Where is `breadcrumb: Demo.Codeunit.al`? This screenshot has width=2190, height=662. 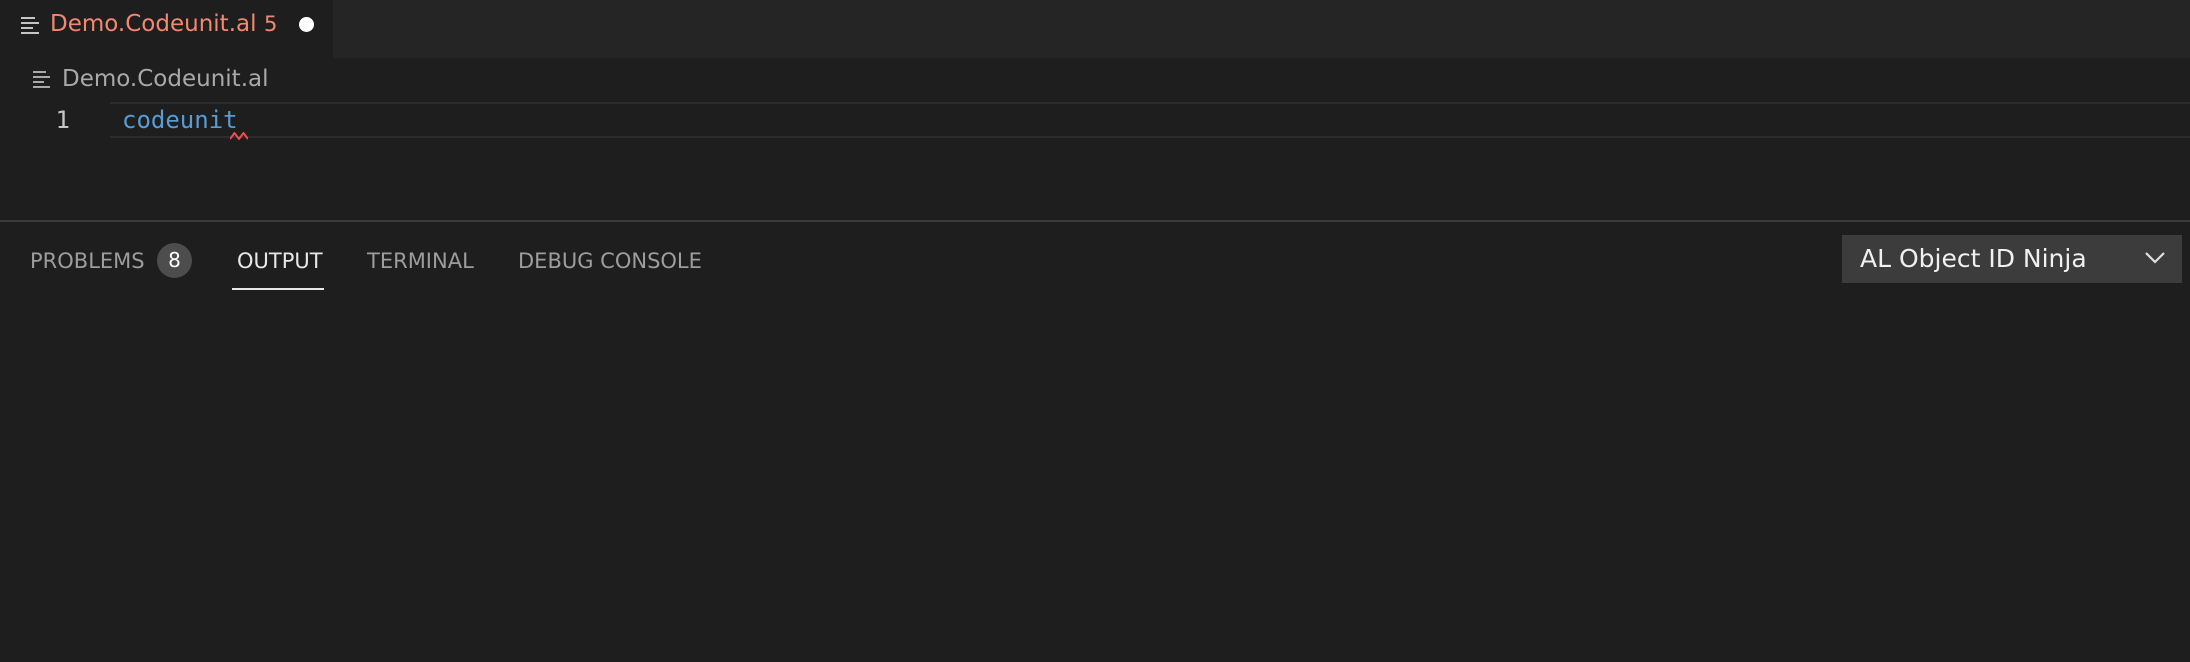 breadcrumb: Demo.Codeunit.al is located at coordinates (1095, 80).